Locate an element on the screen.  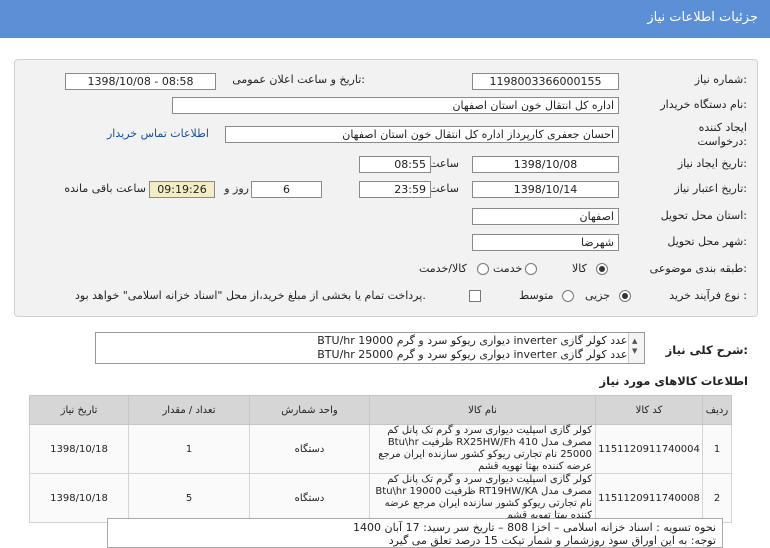
item-code: 1151120911740008 is located at coordinates (649, 498).